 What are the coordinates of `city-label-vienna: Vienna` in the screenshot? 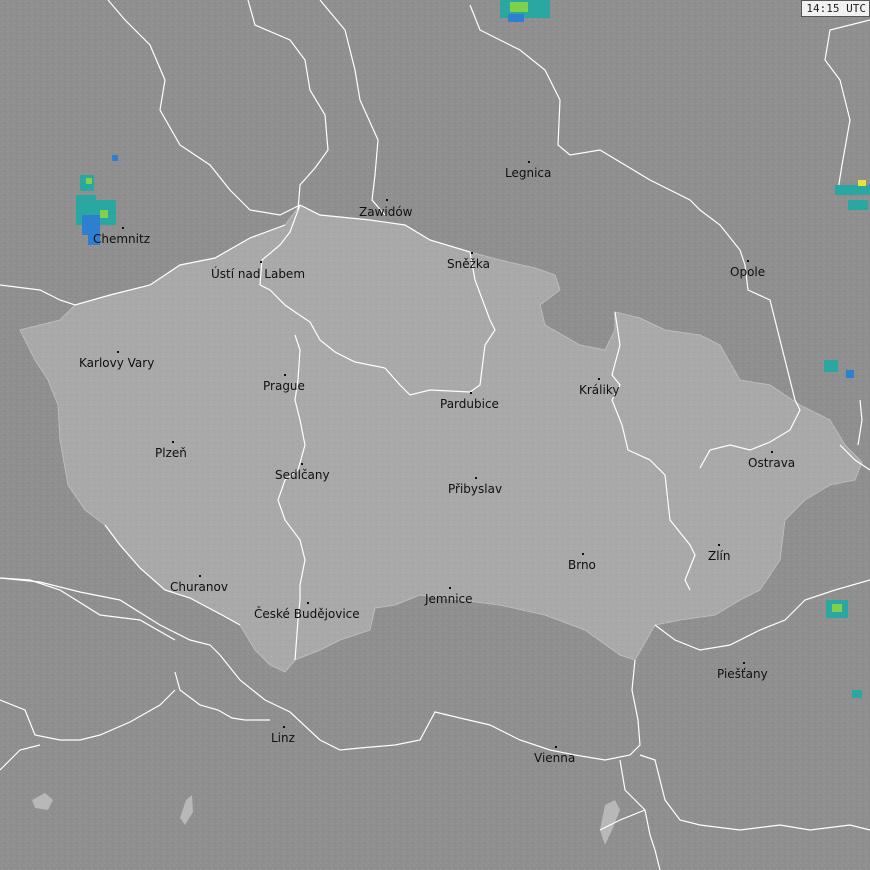 It's located at (555, 758).